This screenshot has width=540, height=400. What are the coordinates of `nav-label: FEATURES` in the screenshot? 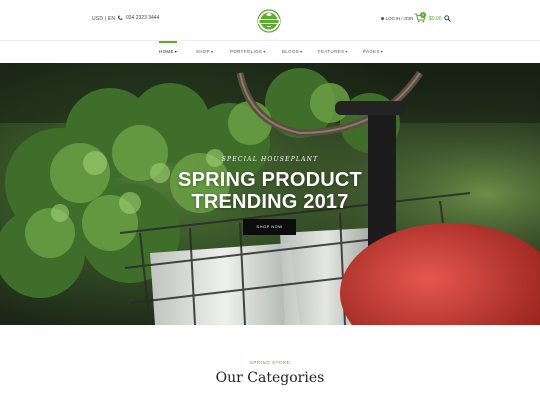 It's located at (331, 51).